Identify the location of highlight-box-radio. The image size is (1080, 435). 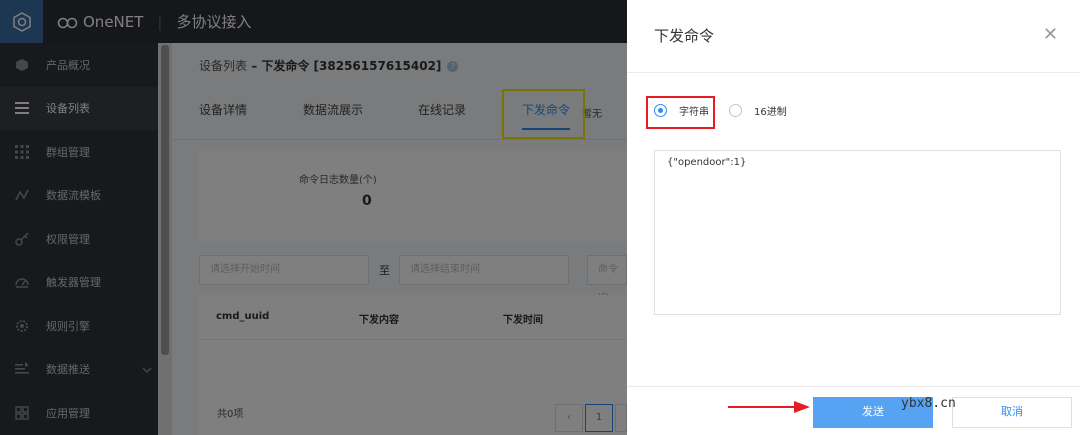
(680, 112).